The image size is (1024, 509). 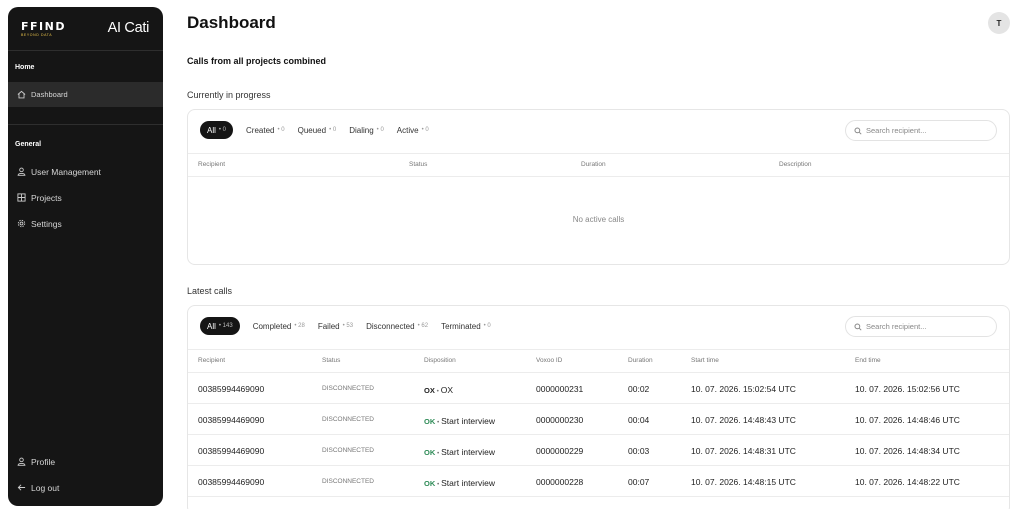 I want to click on column-header-description: Description, so click(x=795, y=164).